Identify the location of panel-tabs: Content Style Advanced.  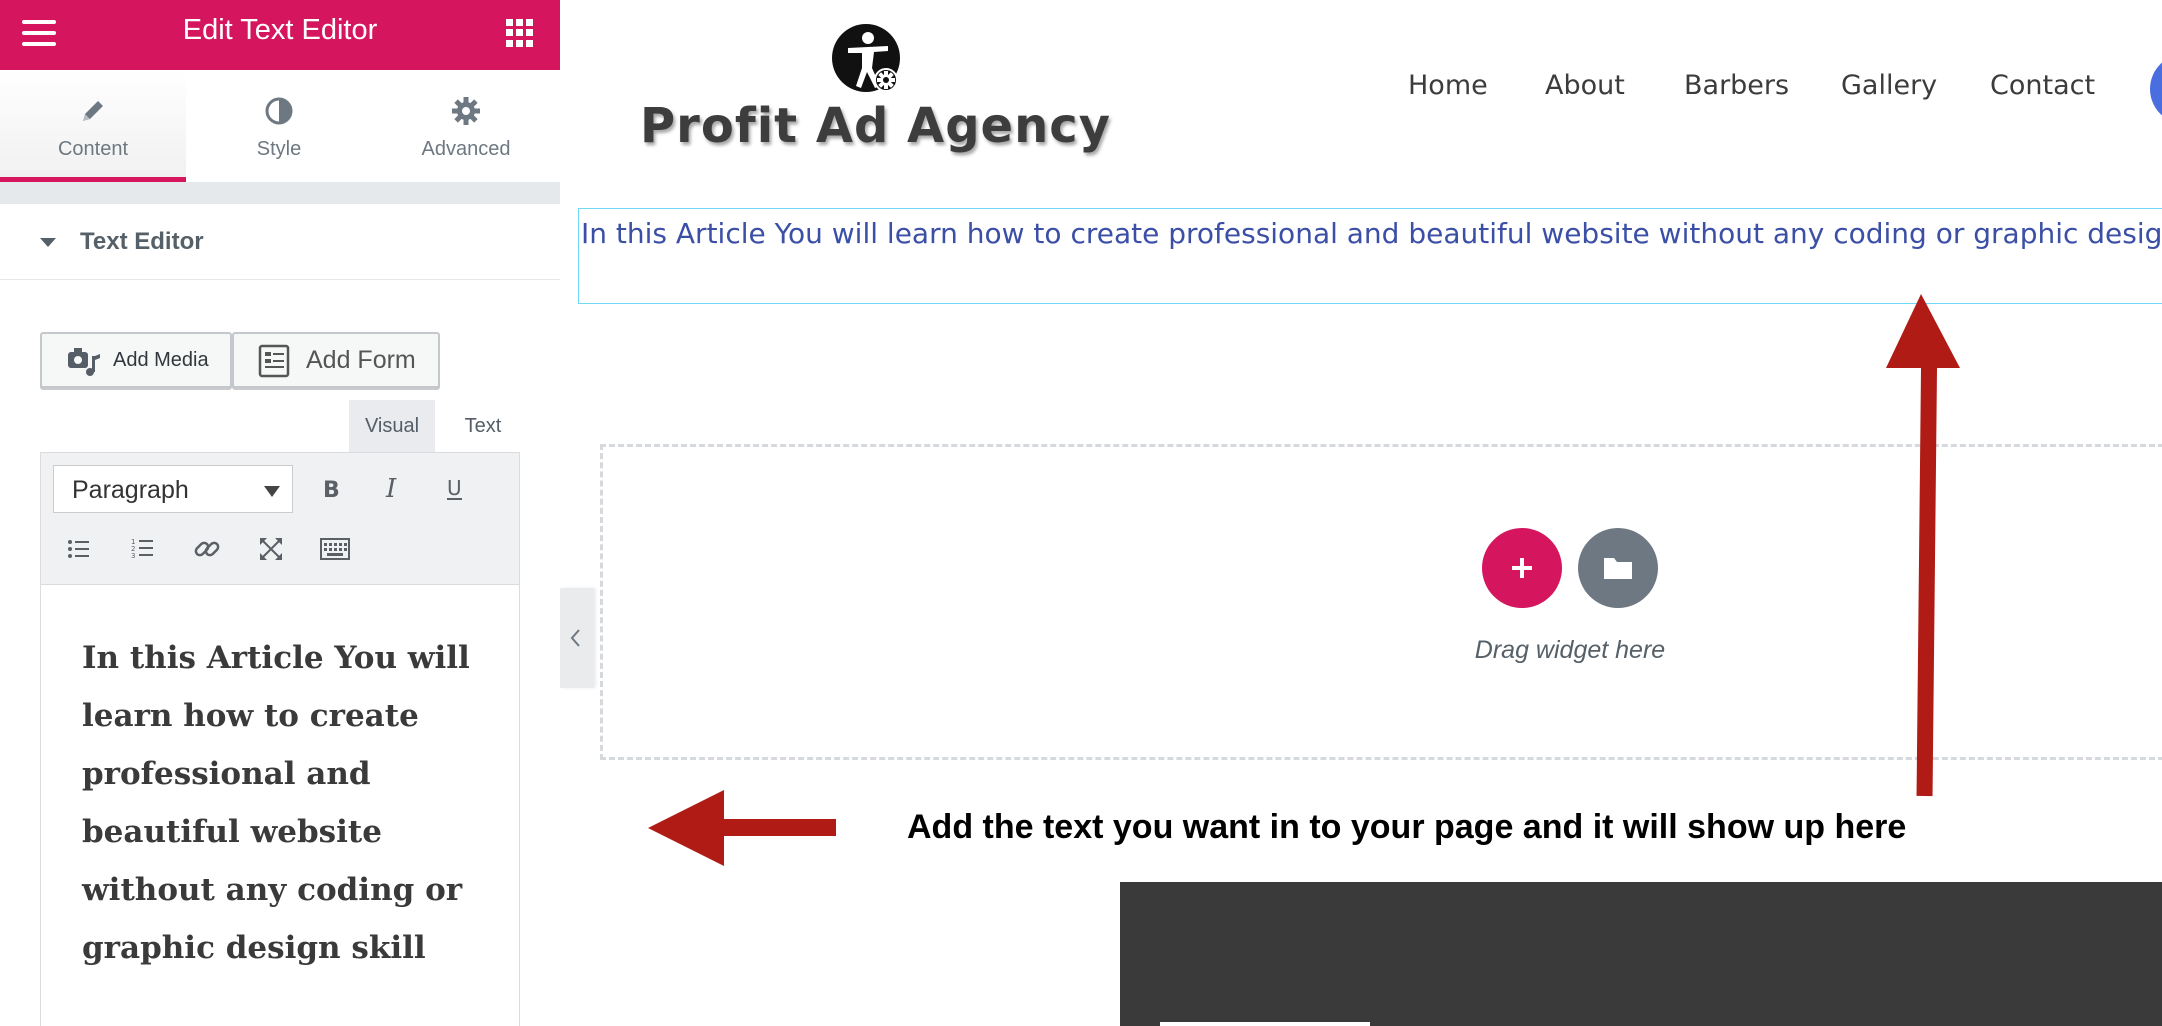
(280, 126).